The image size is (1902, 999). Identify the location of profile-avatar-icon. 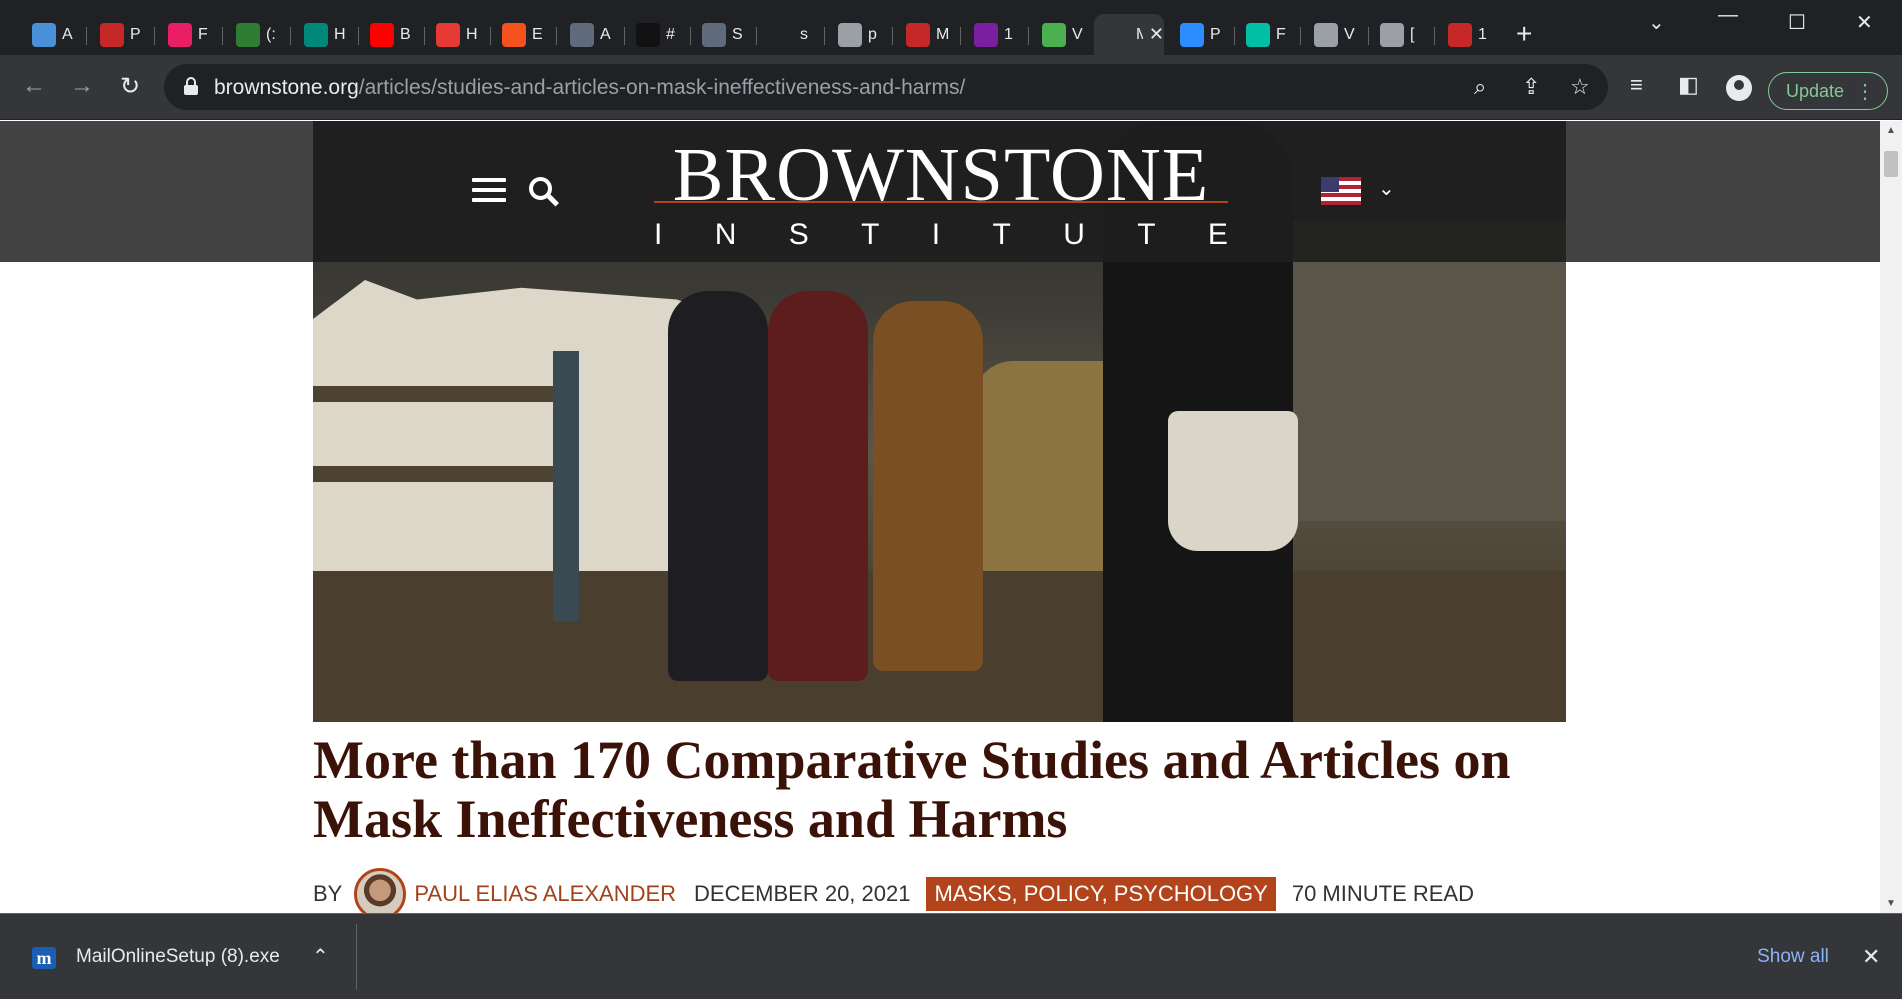
(1739, 88).